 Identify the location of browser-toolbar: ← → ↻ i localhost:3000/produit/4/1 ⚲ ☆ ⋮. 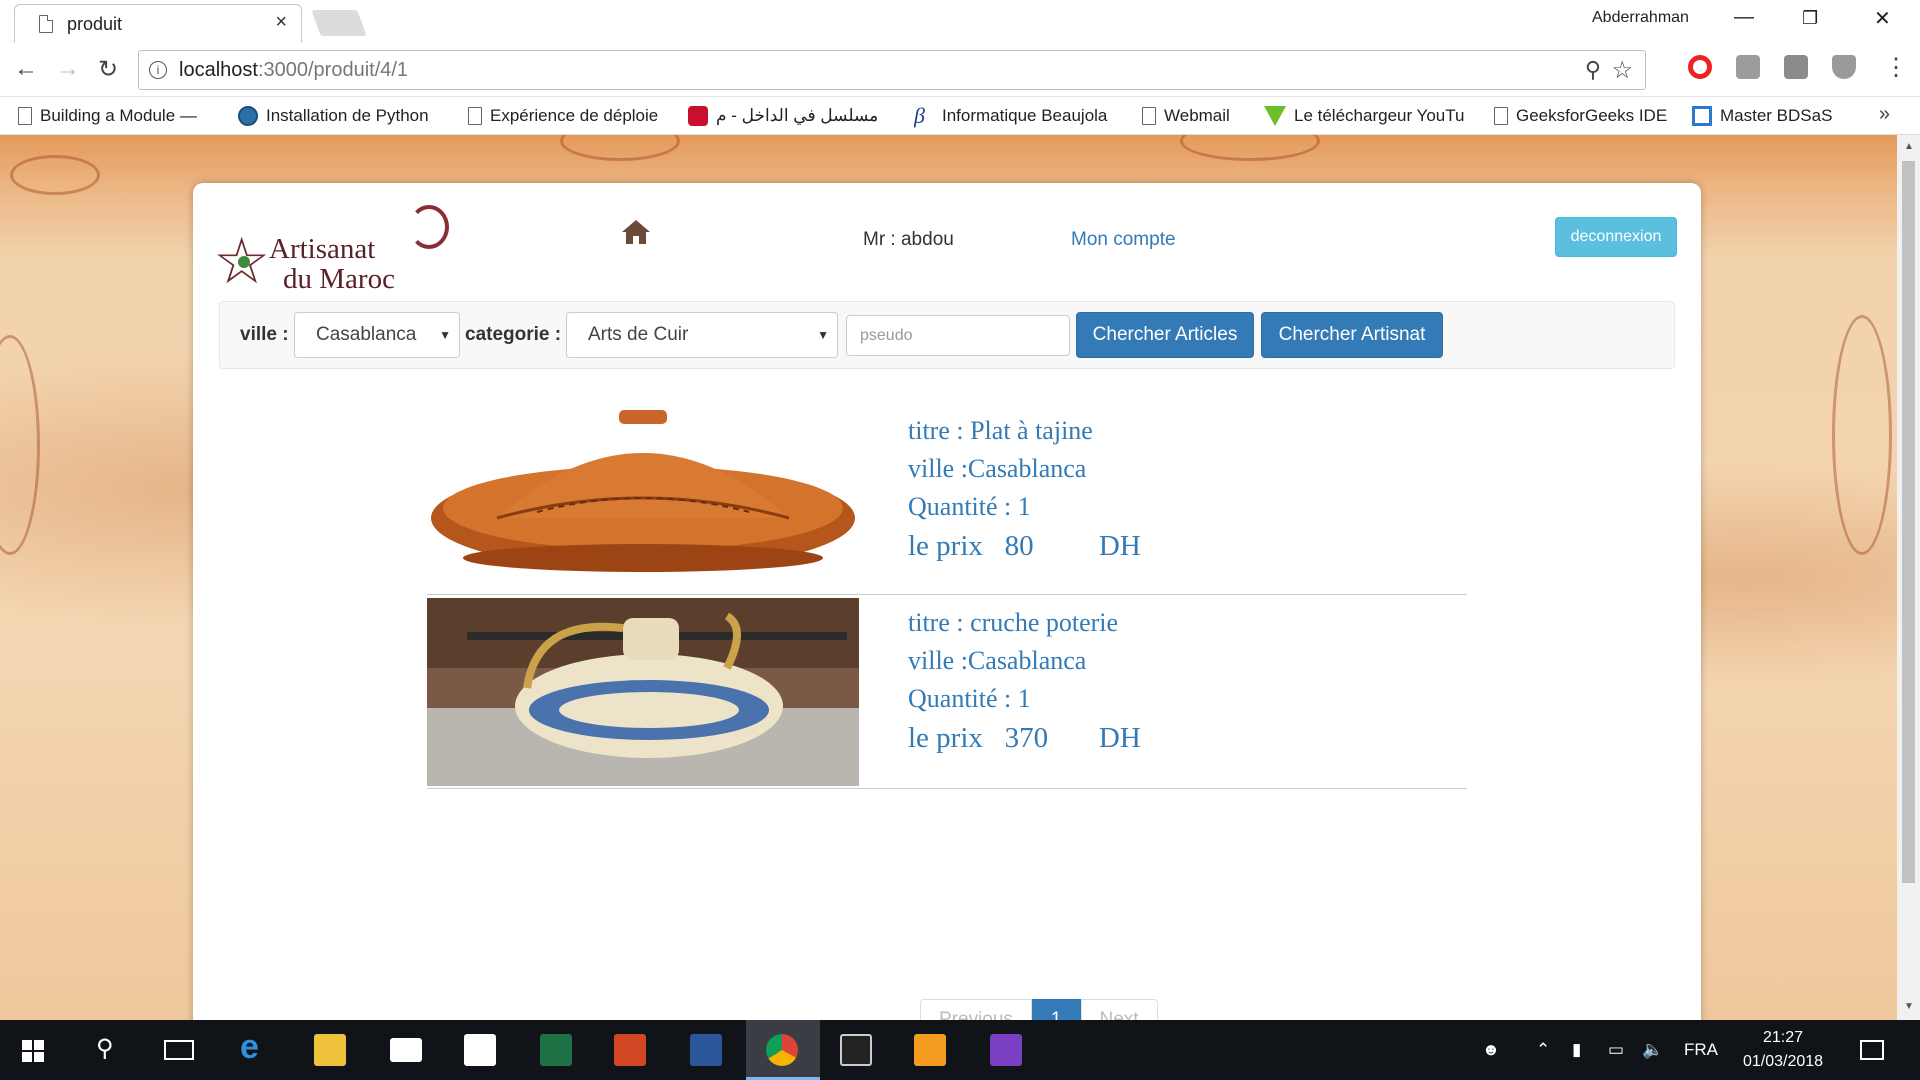
(960, 70).